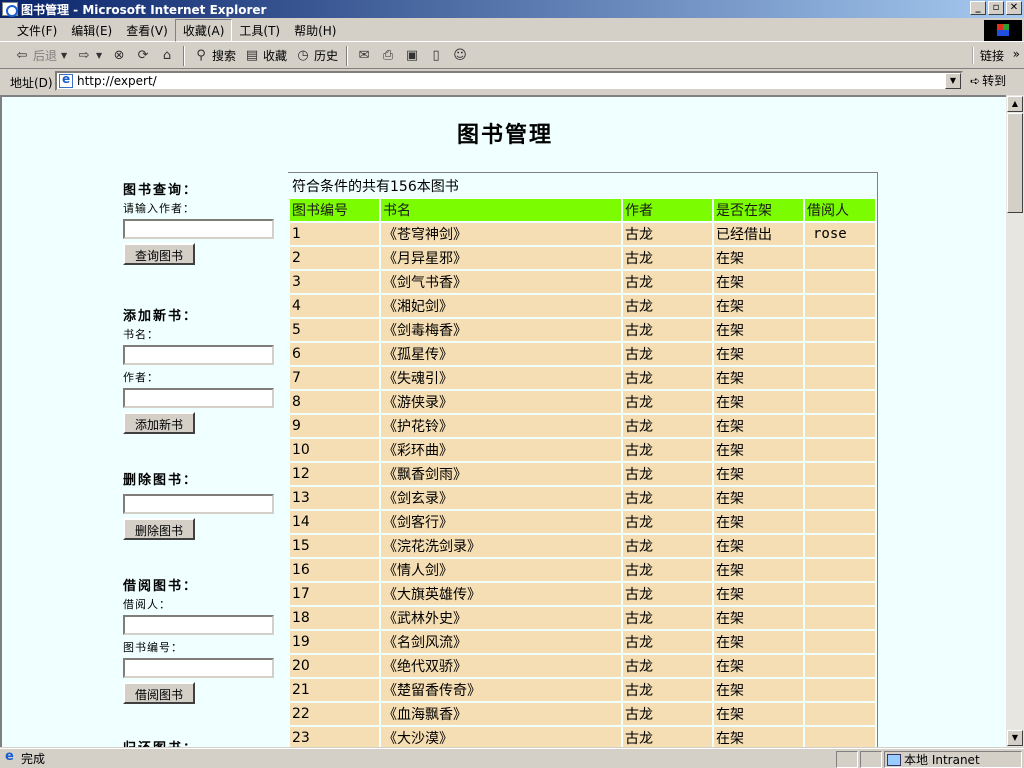 Image resolution: width=1024 pixels, height=768 pixels. Describe the element at coordinates (501, 666) in the screenshot. I see `cell-book-name: 《绝代双骄》` at that location.